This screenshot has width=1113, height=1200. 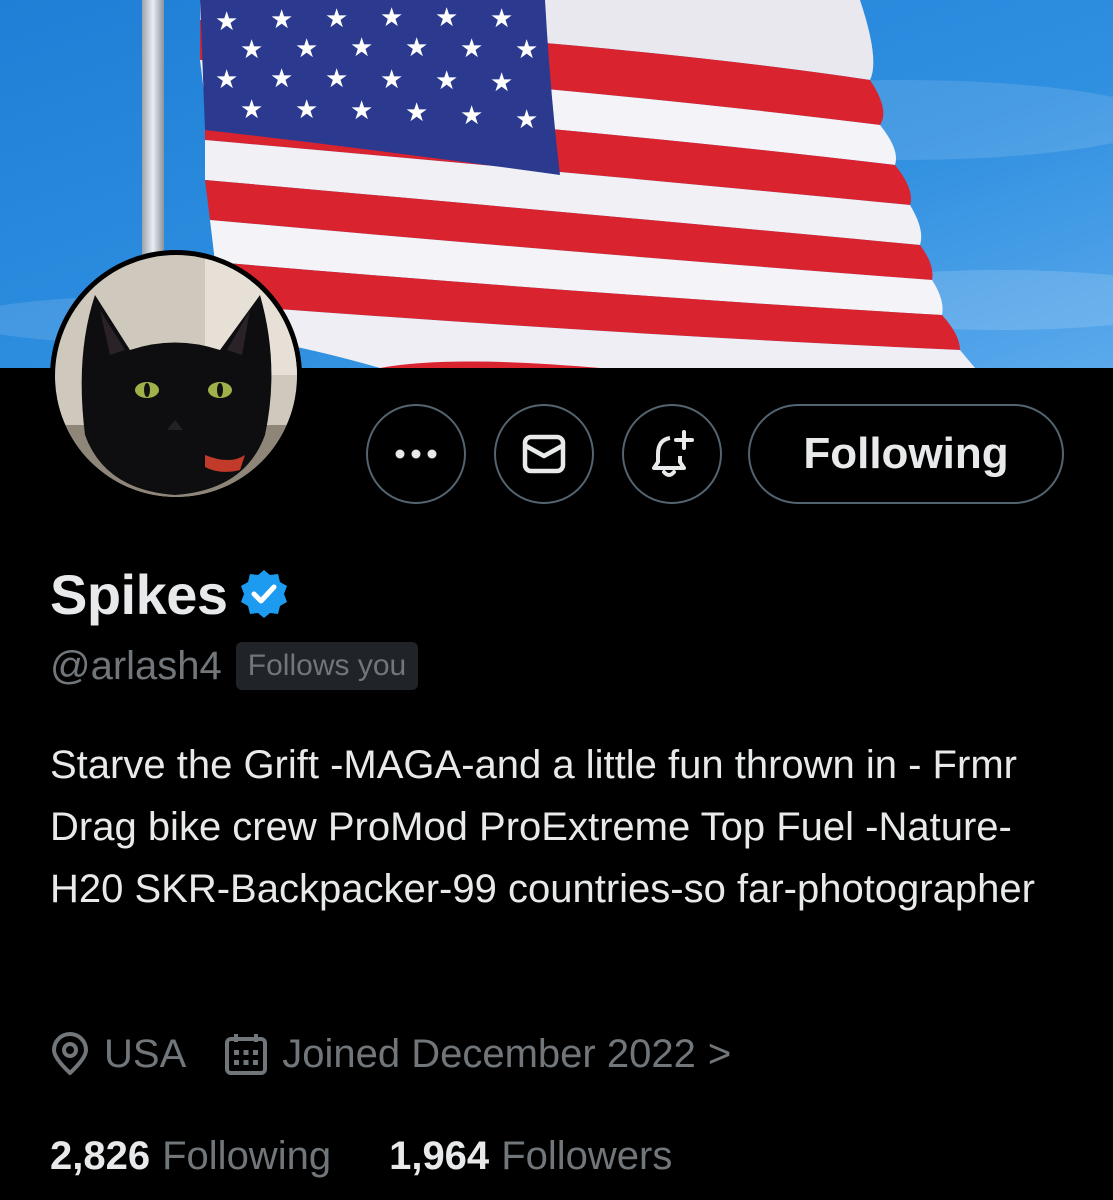 I want to click on display-name: Spikes, so click(x=139, y=594).